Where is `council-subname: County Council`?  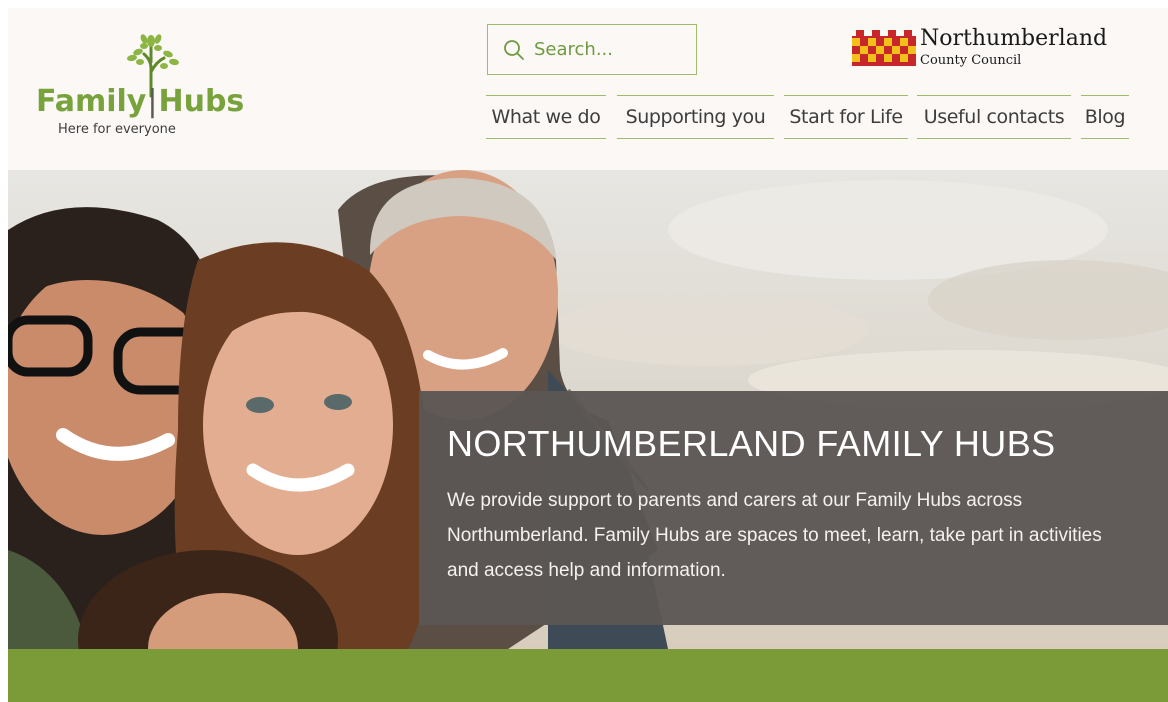 council-subname: County Council is located at coordinates (971, 60).